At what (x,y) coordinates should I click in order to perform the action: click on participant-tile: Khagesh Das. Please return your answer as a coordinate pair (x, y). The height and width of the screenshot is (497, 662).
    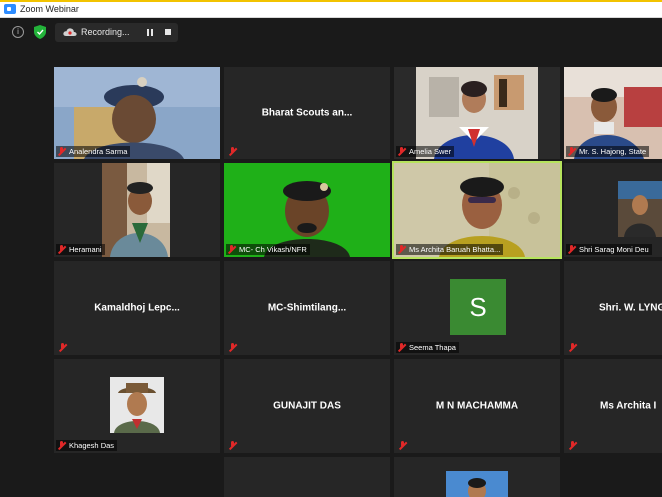
    Looking at the image, I should click on (137, 406).